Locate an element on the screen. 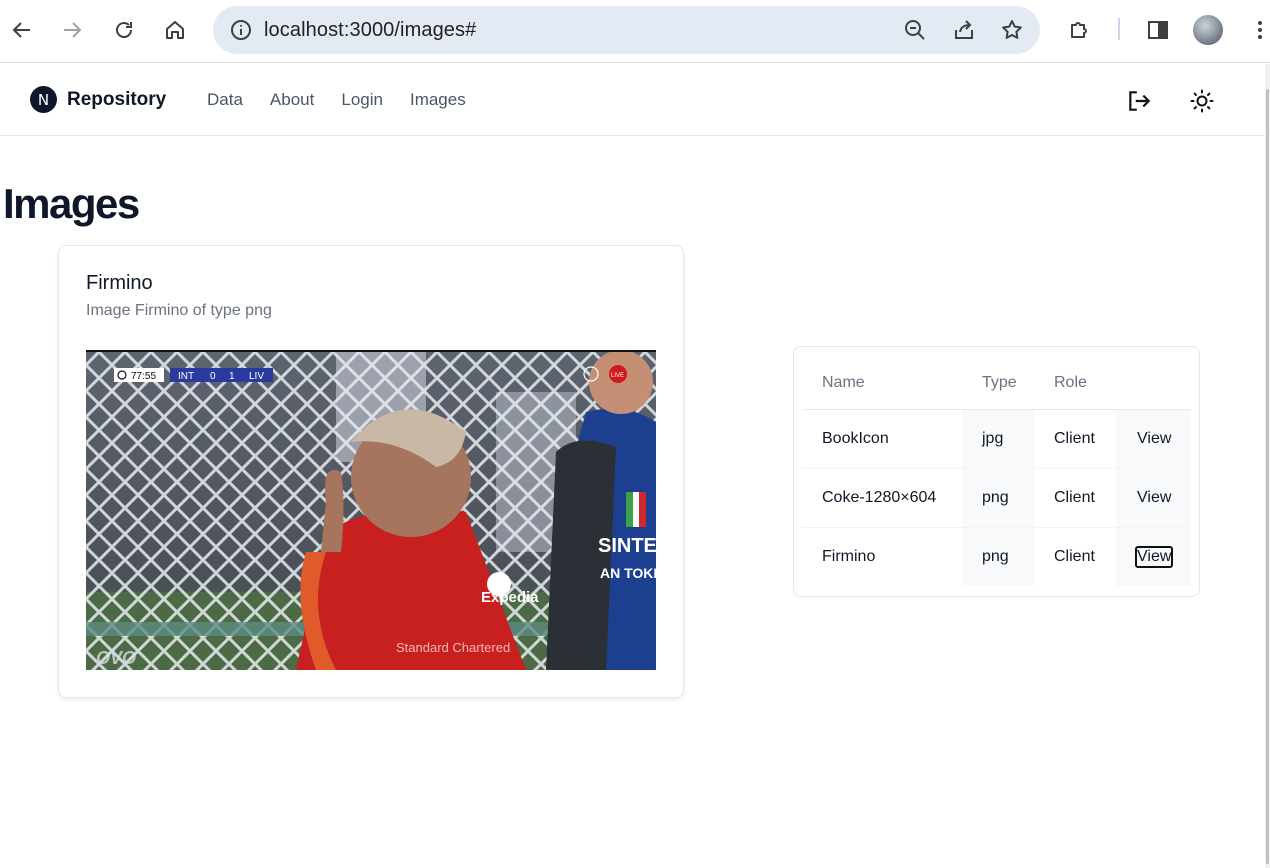  logout-icon is located at coordinates (1139, 101).